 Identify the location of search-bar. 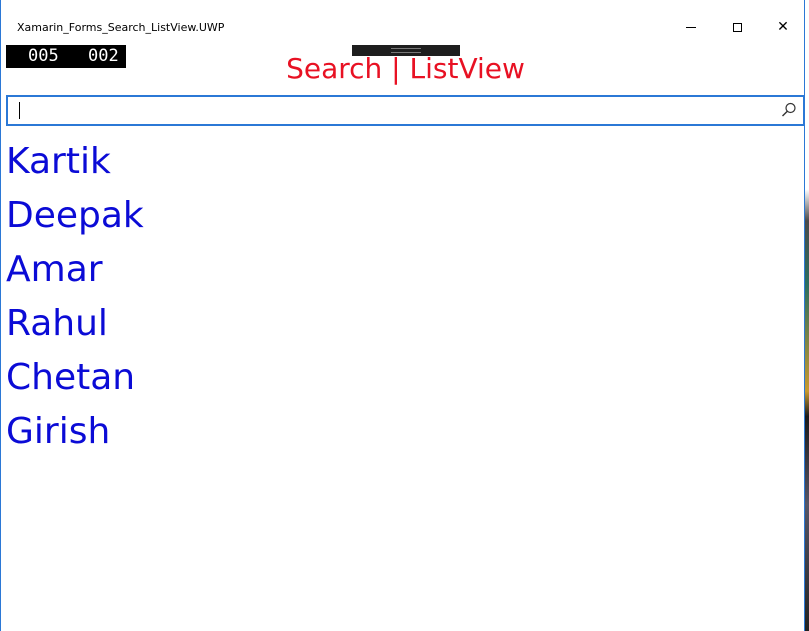
(405, 110).